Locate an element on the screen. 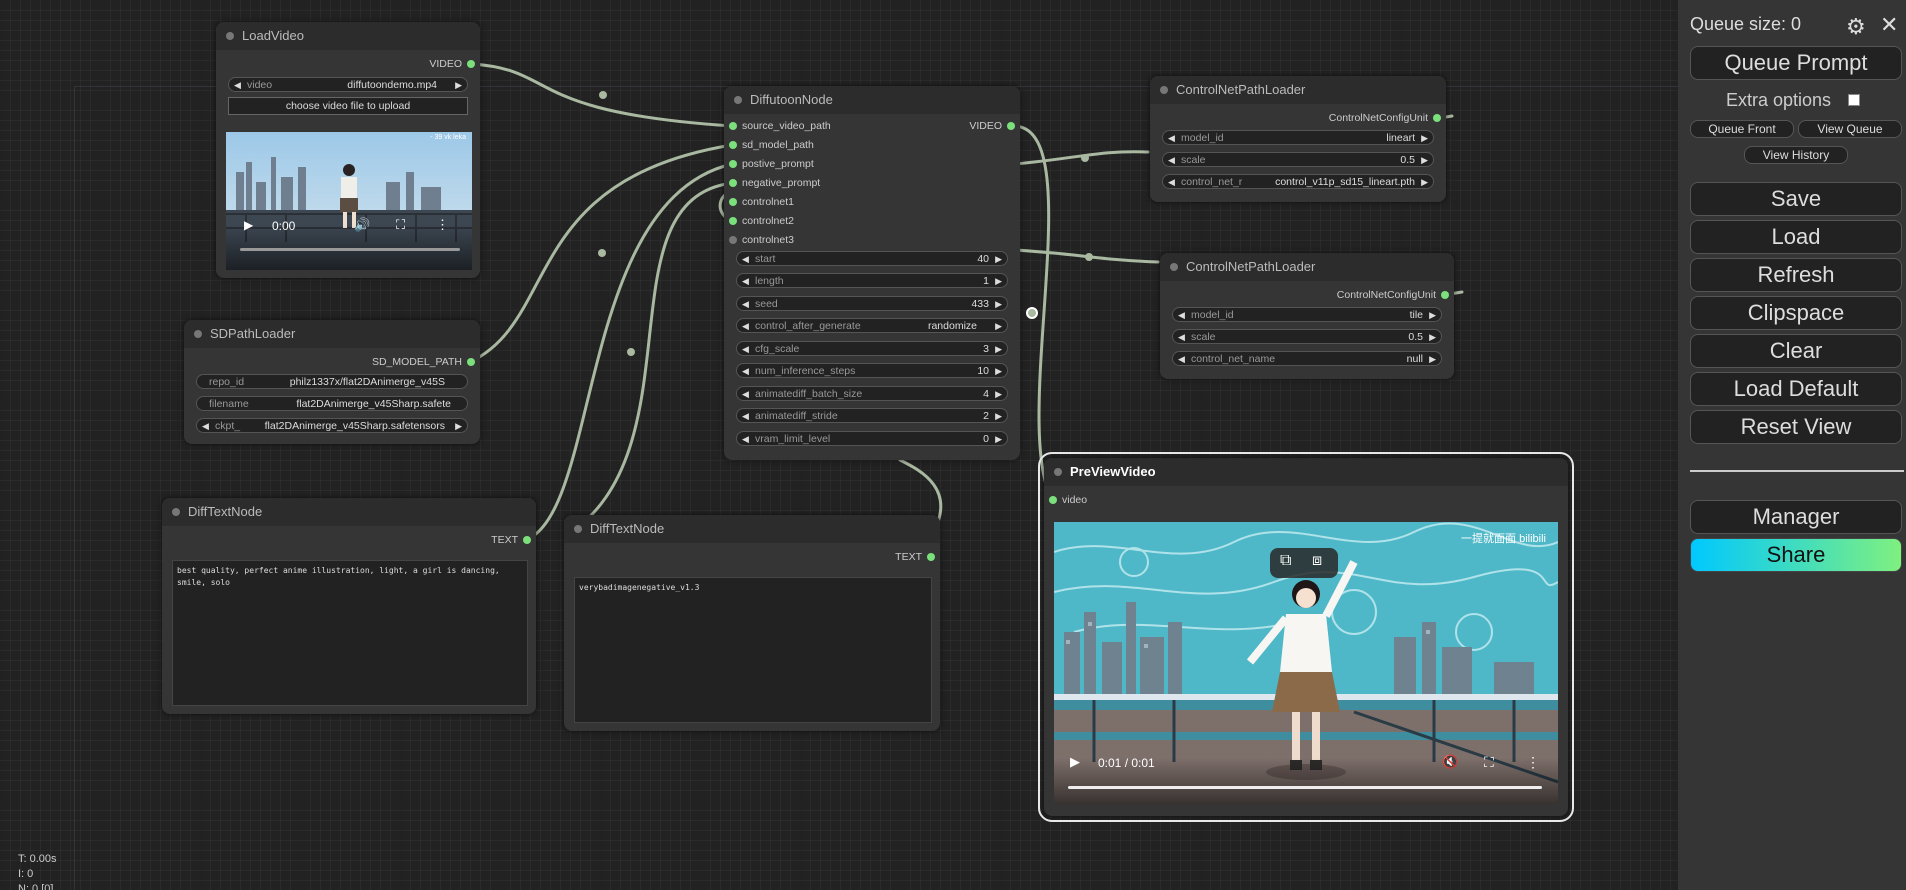 The height and width of the screenshot is (890, 1906). clear-button: Clear is located at coordinates (1796, 351).